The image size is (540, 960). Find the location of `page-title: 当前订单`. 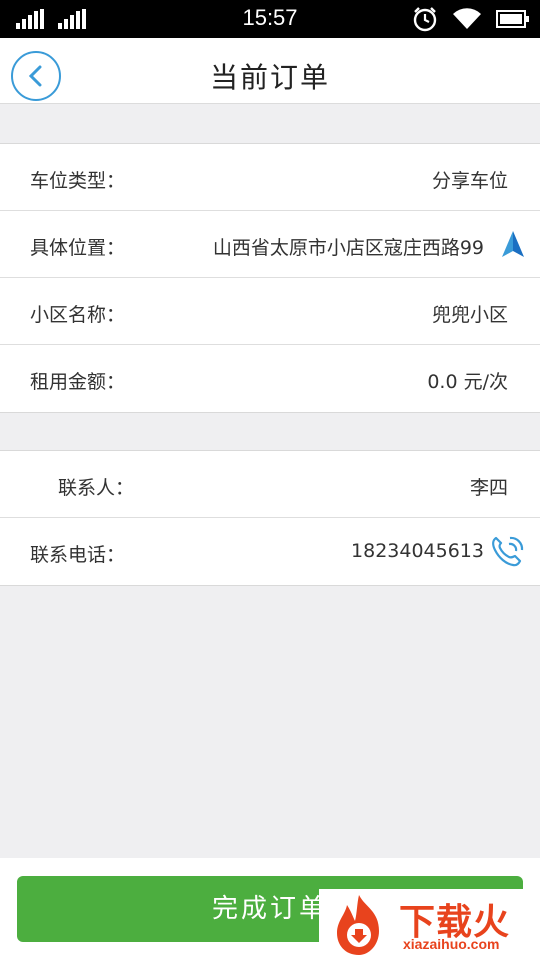

page-title: 当前订单 is located at coordinates (269, 77).